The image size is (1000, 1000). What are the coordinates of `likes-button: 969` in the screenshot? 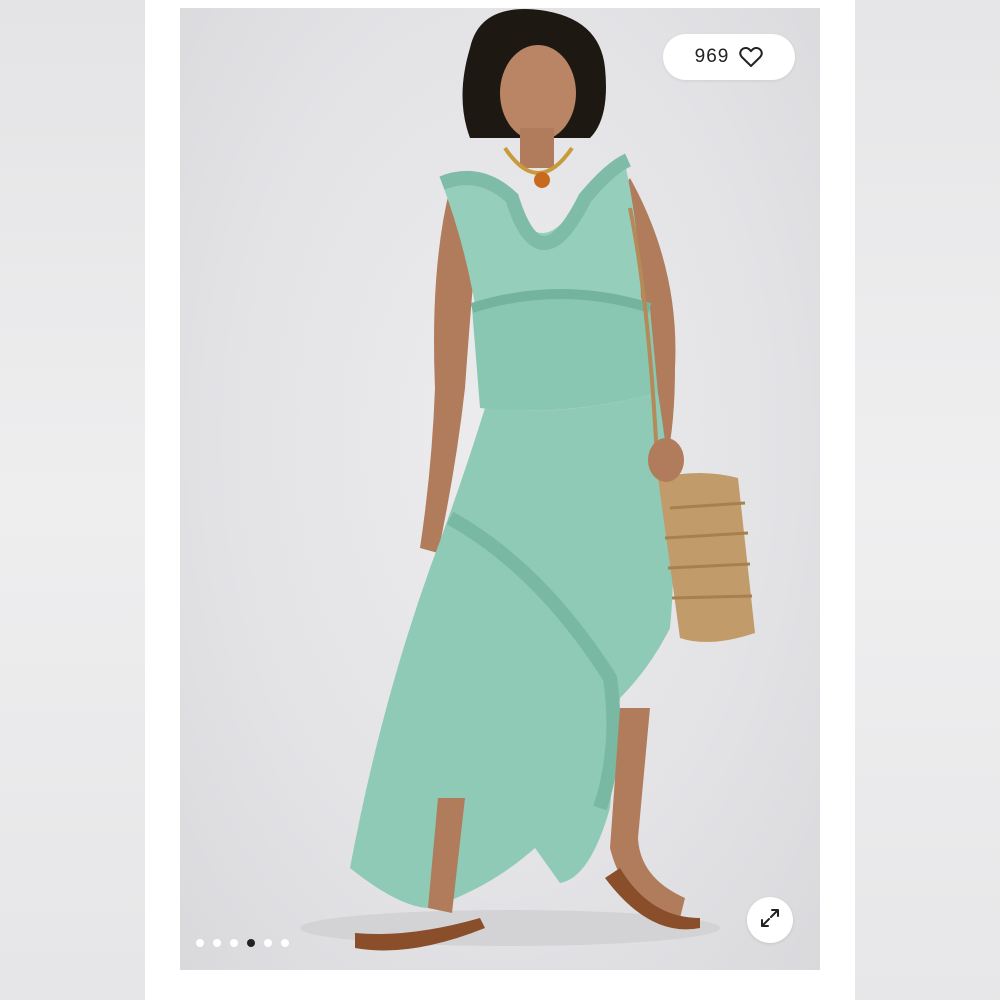 It's located at (729, 57).